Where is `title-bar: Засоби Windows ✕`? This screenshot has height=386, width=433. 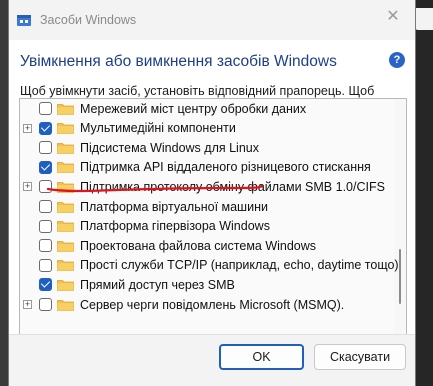
title-bar: Засоби Windows ✕ is located at coordinates (212, 20).